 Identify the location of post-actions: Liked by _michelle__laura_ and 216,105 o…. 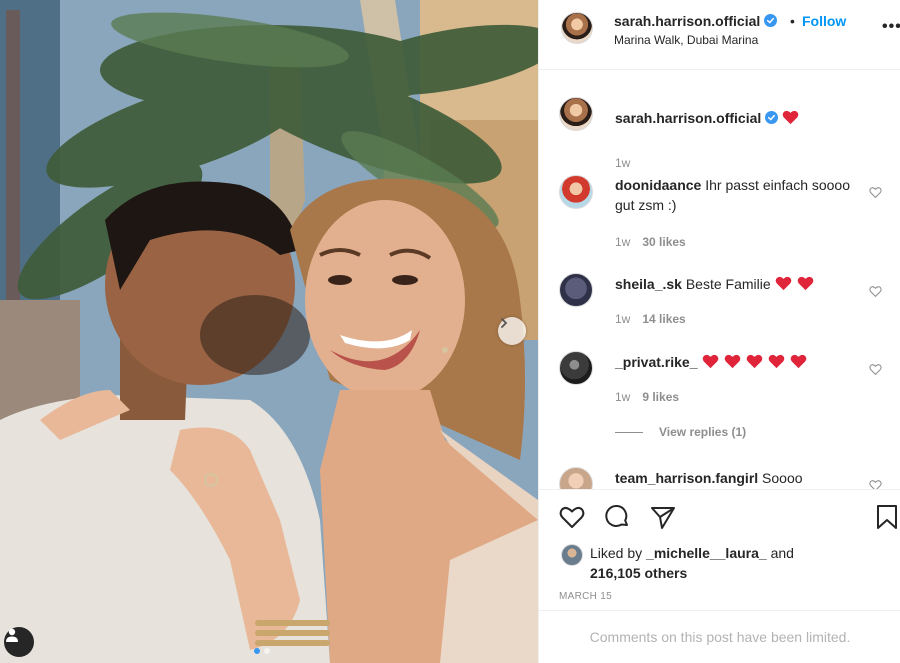
(719, 549).